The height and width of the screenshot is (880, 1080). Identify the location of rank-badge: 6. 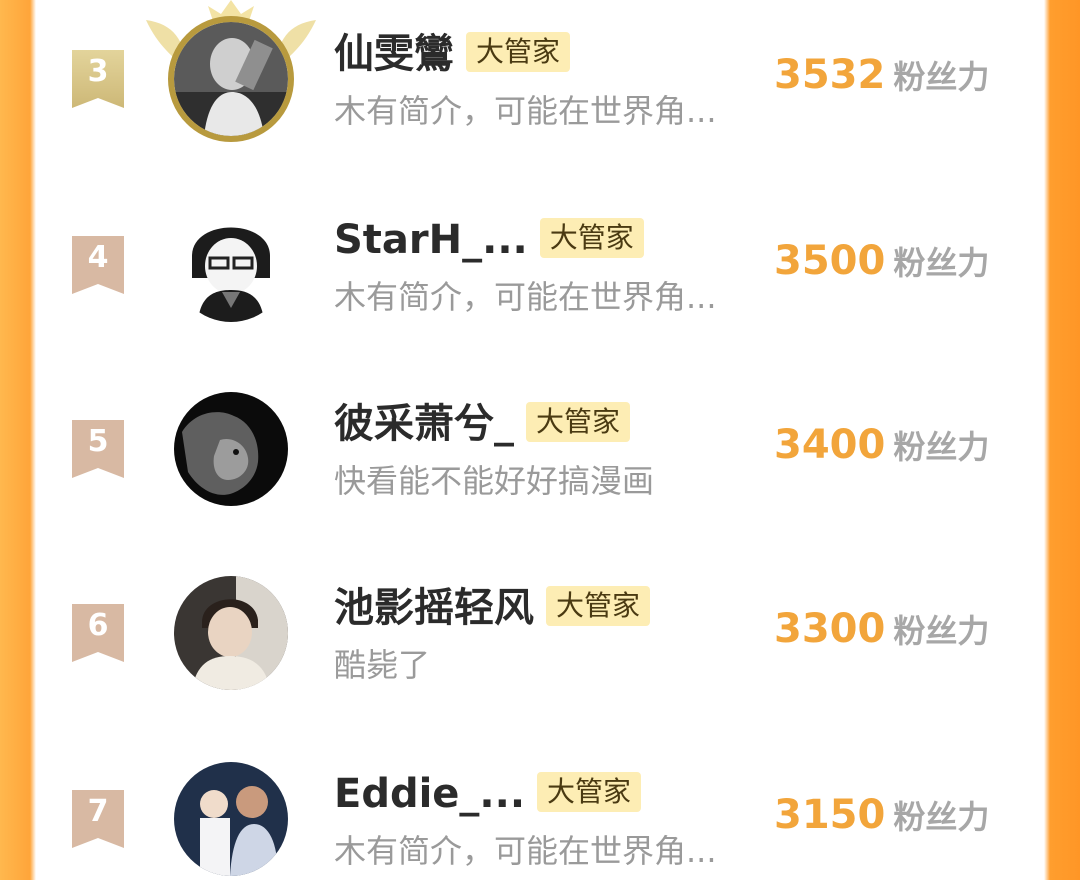
(98, 633).